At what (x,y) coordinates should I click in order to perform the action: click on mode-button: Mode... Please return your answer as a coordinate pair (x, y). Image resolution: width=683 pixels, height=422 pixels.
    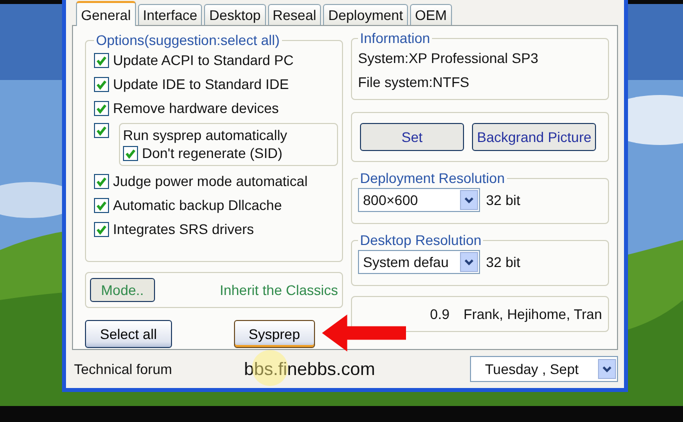
    Looking at the image, I should click on (122, 290).